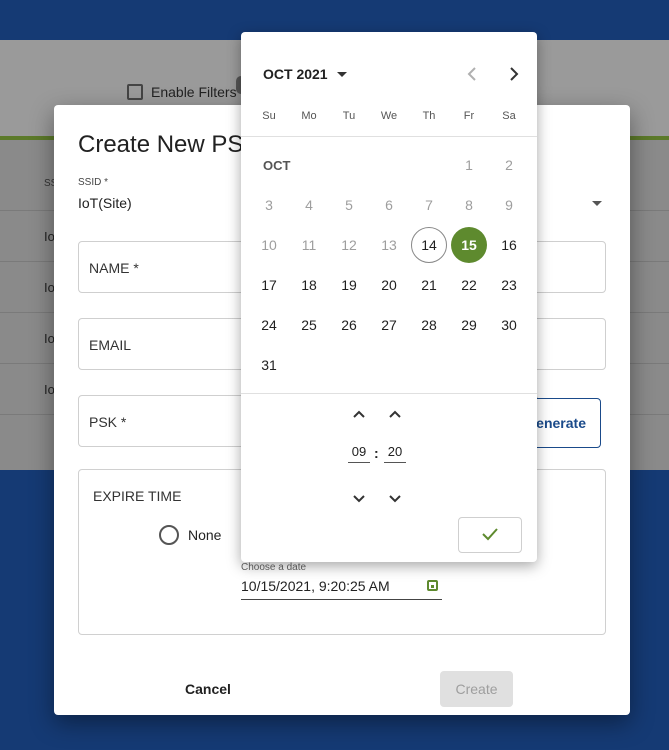 The image size is (669, 750). I want to click on cancel-button: Cancel, so click(208, 689).